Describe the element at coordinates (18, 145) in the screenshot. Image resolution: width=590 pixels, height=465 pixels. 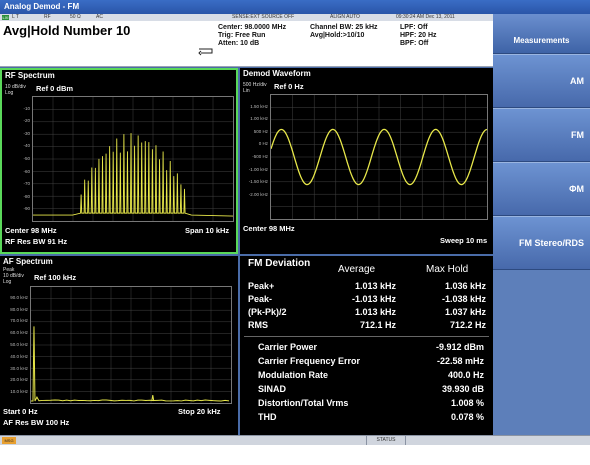
I see `y-tick-label: -40` at that location.